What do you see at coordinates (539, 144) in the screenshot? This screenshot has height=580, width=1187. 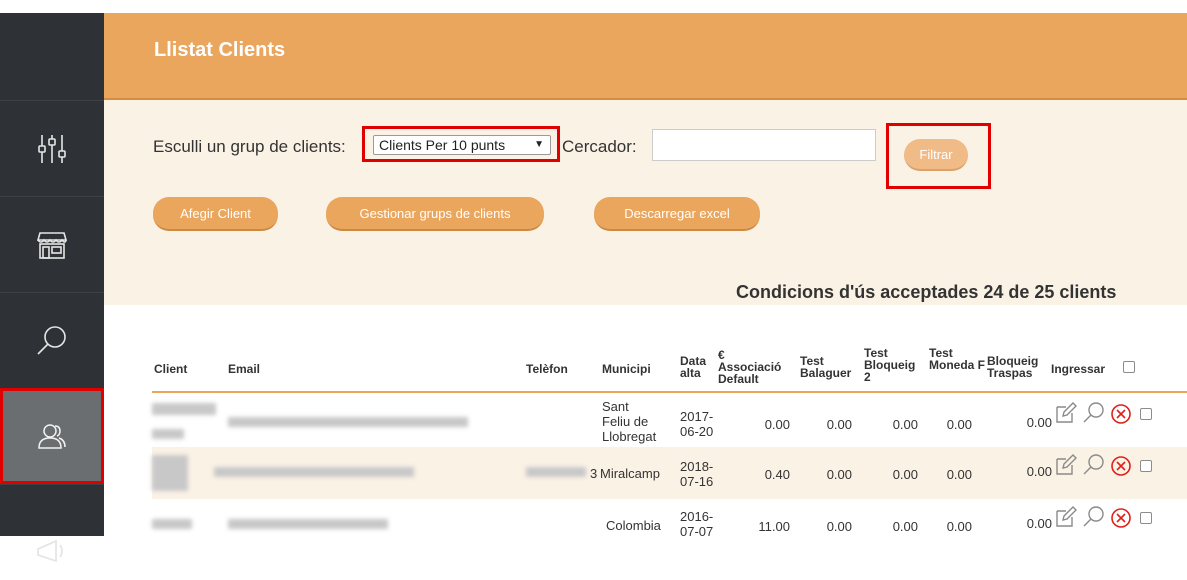 I see `dropdown-arrow-icon: ▼` at bounding box center [539, 144].